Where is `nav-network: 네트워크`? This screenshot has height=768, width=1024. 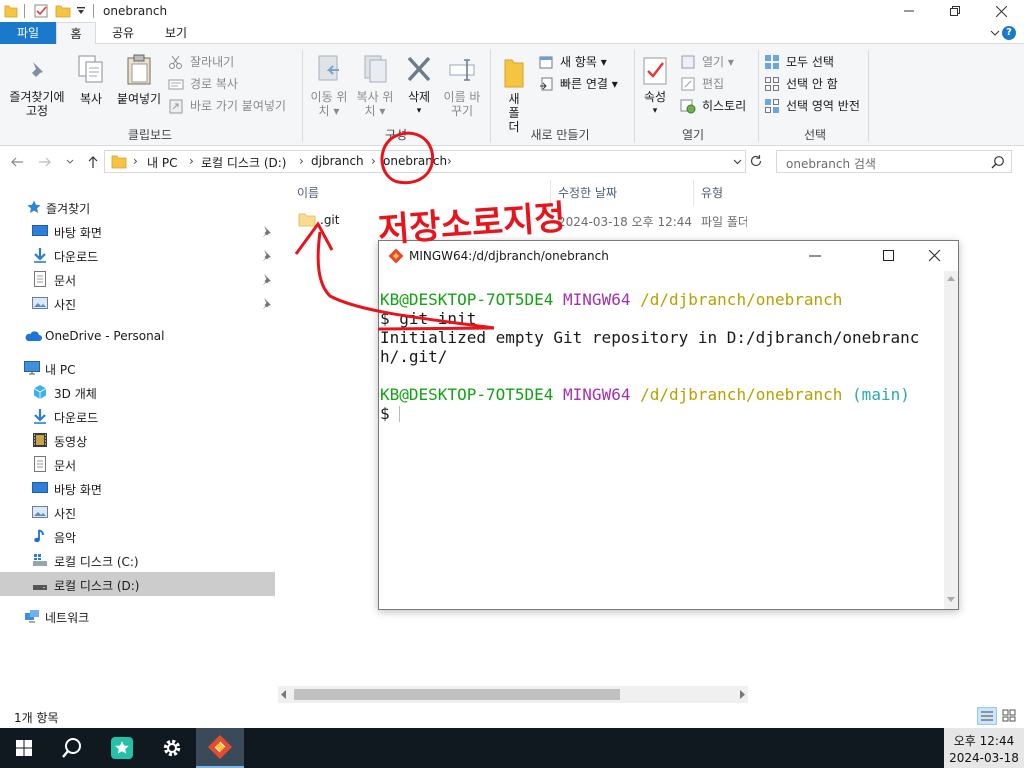
nav-network: 네트워크 is located at coordinates (137, 616).